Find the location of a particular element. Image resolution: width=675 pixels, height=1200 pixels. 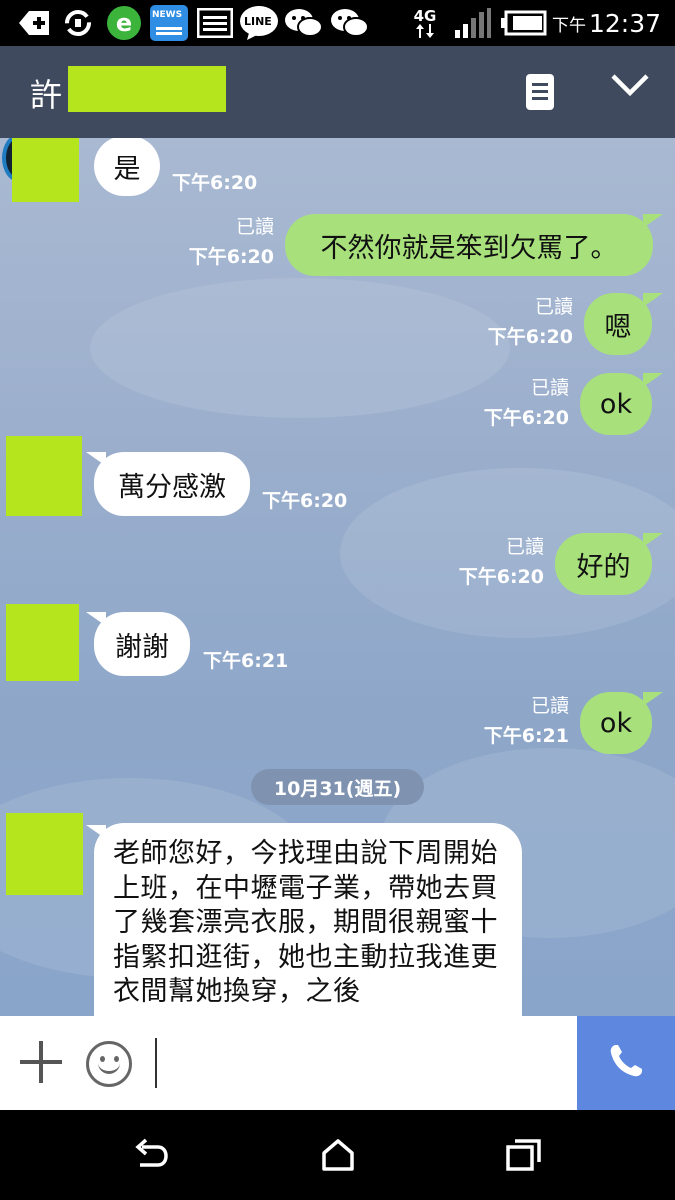

message-meta: 已讀 下午6:21 is located at coordinates (526, 721).